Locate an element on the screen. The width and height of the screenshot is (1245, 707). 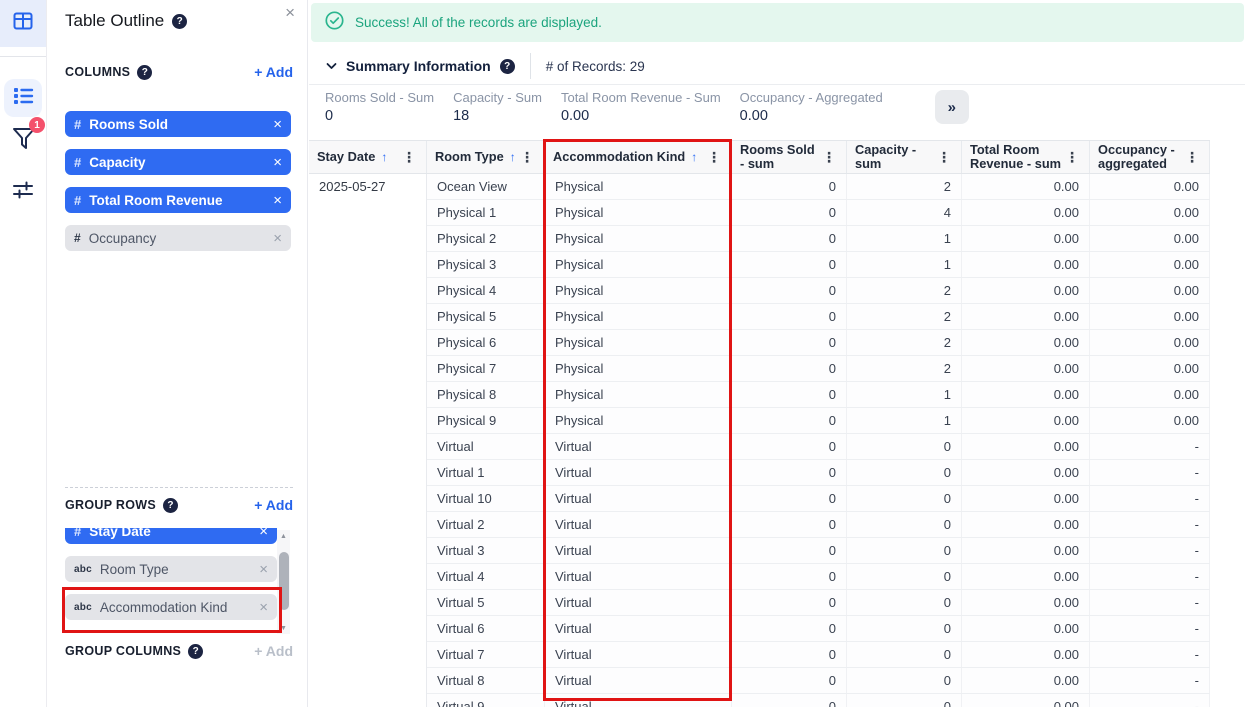
group-row-pill-stay-date: # Stay Date × is located at coordinates (171, 536).